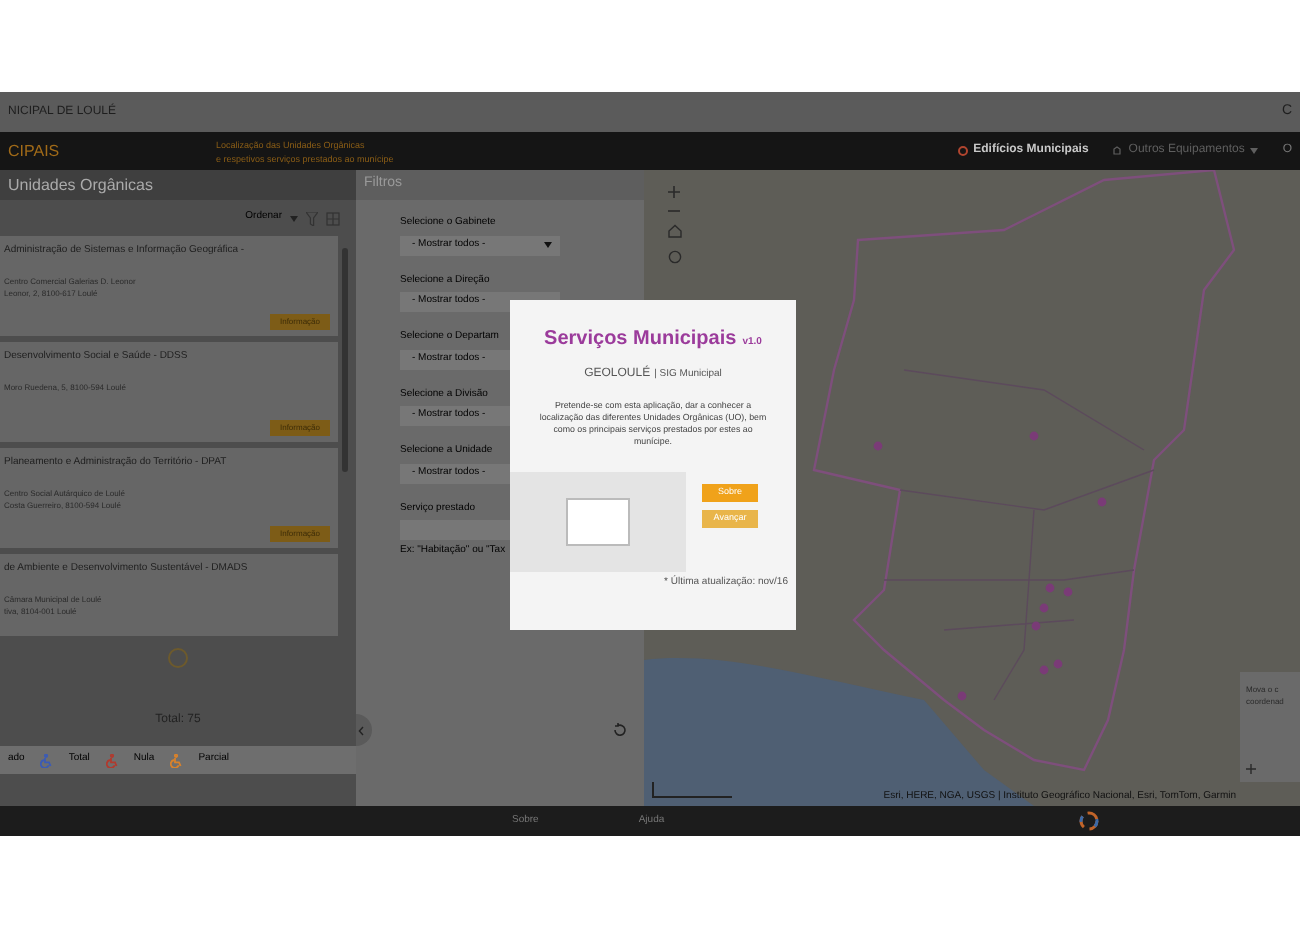  Describe the element at coordinates (80, 185) in the screenshot. I see `panel-title: Unidades Orgânicas` at that location.